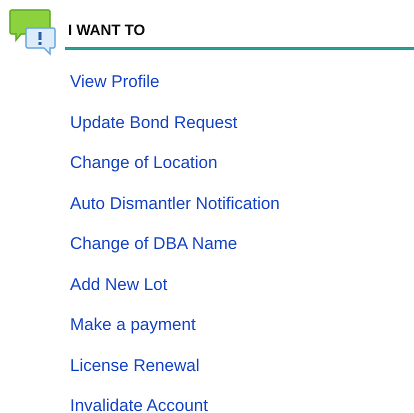  I want to click on action-link: Change of DBA Name, so click(154, 244).